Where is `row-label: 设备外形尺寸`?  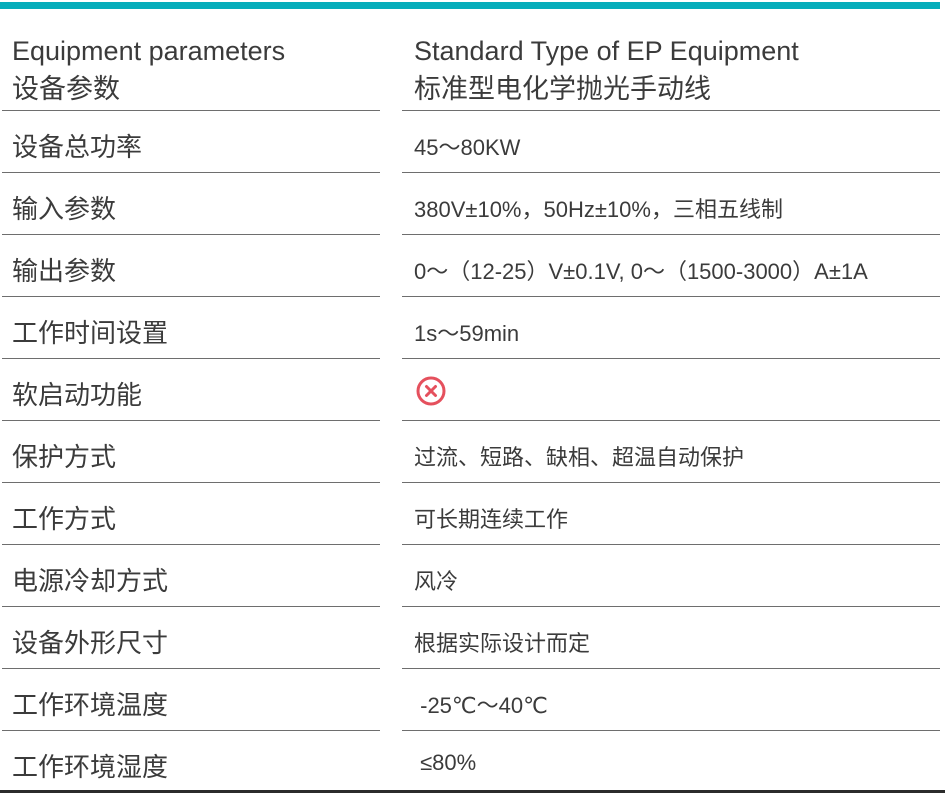
row-label: 设备外形尺寸 is located at coordinates (90, 643).